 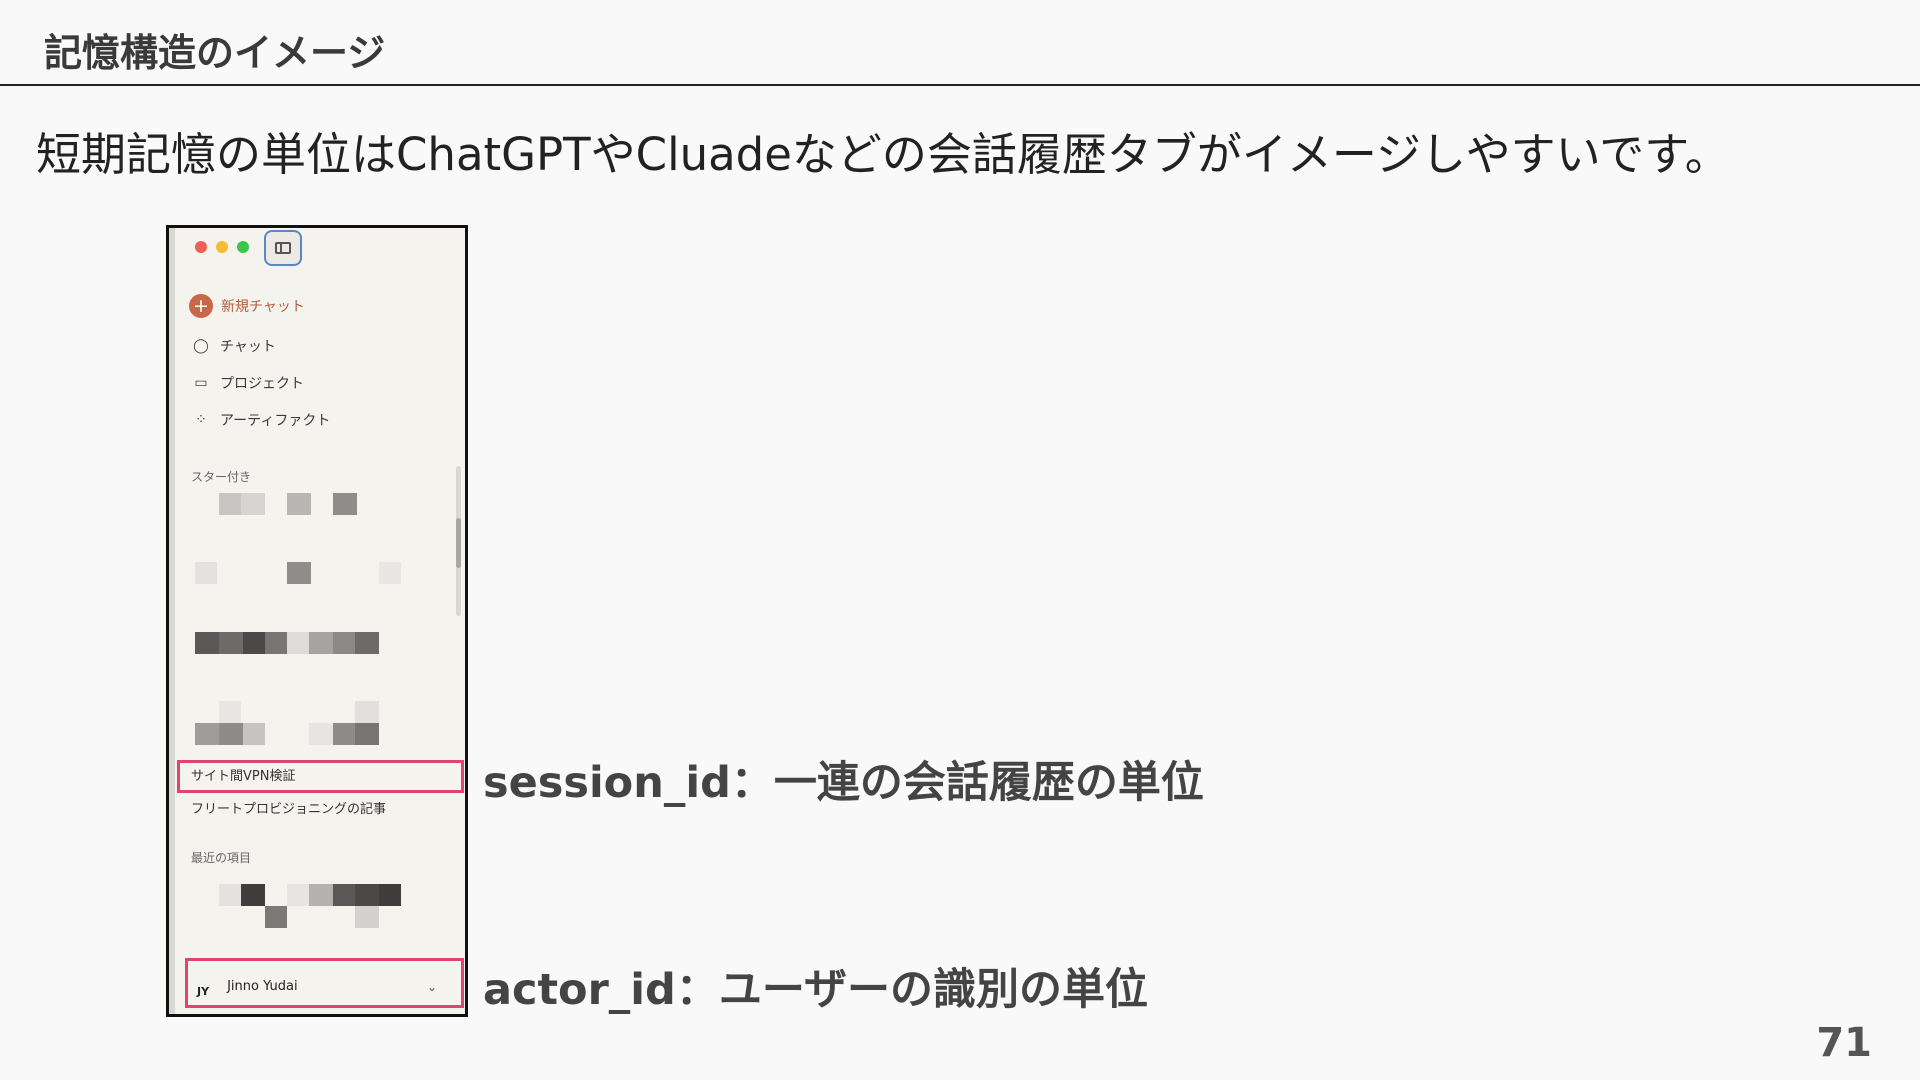 I want to click on conversation-item-fleet: フリートプロビジョニングの記事, so click(x=288, y=807).